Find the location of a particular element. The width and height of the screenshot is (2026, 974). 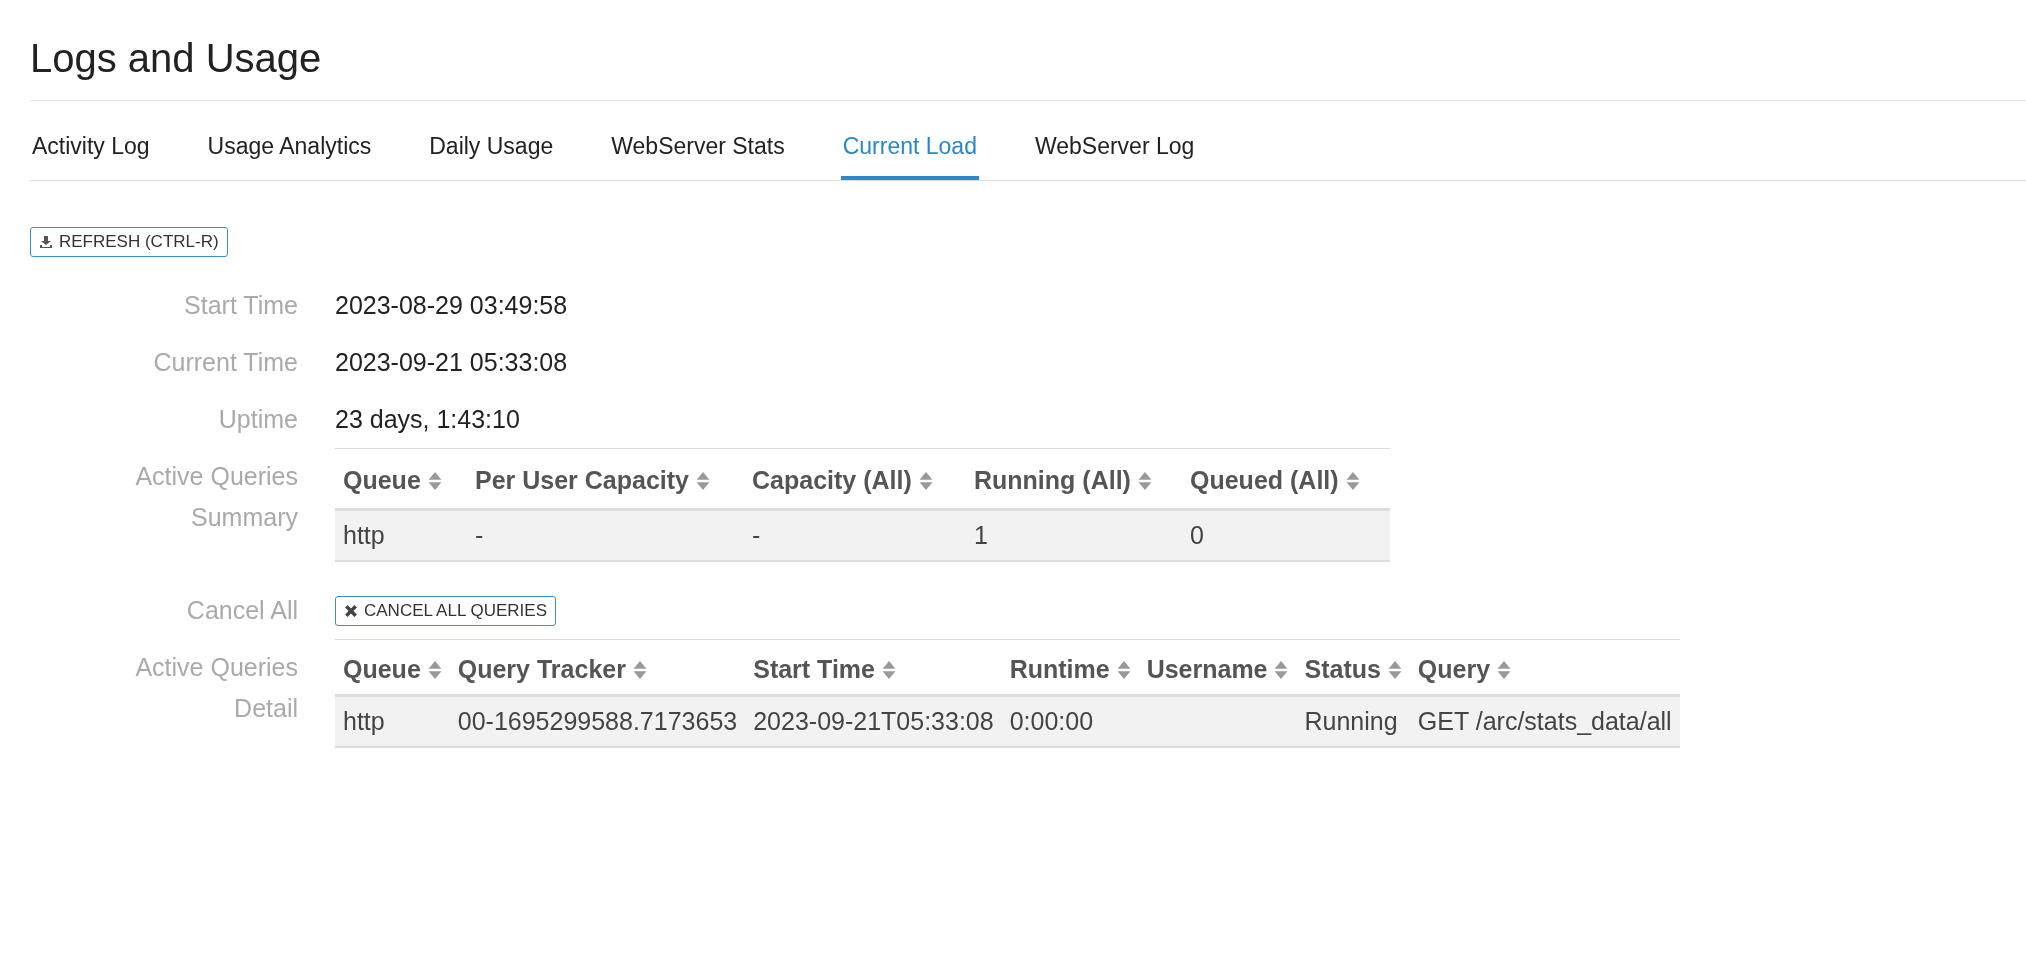

table-cell: 1 is located at coordinates (981, 535).